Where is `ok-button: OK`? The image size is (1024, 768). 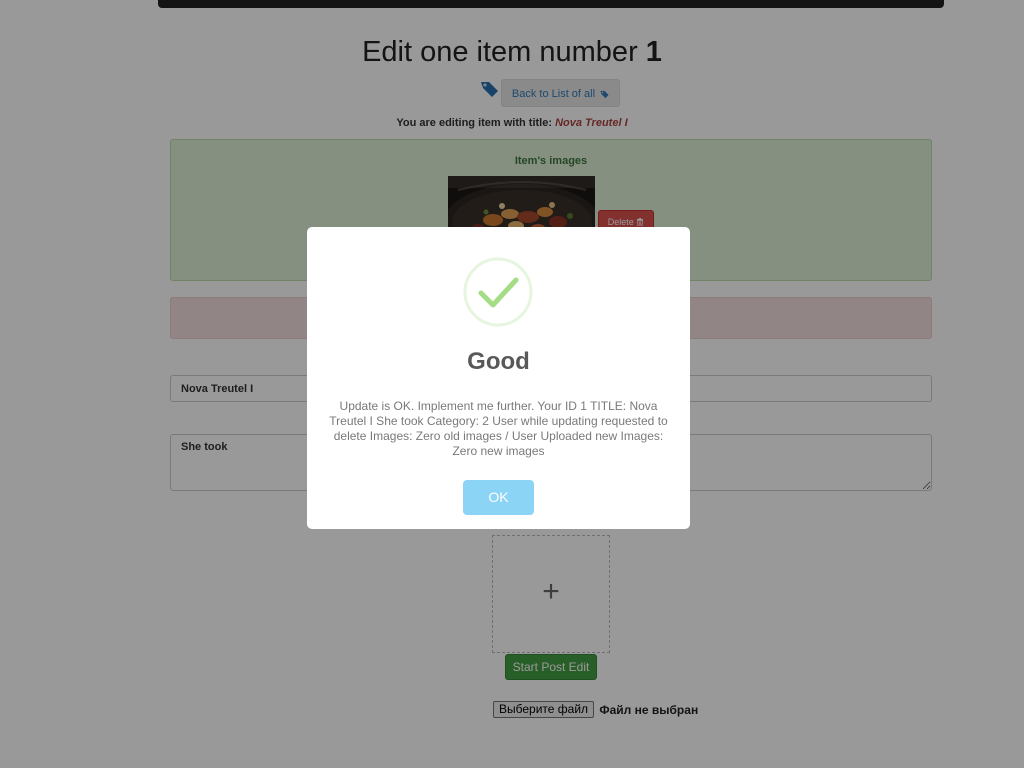
ok-button: OK is located at coordinates (498, 497).